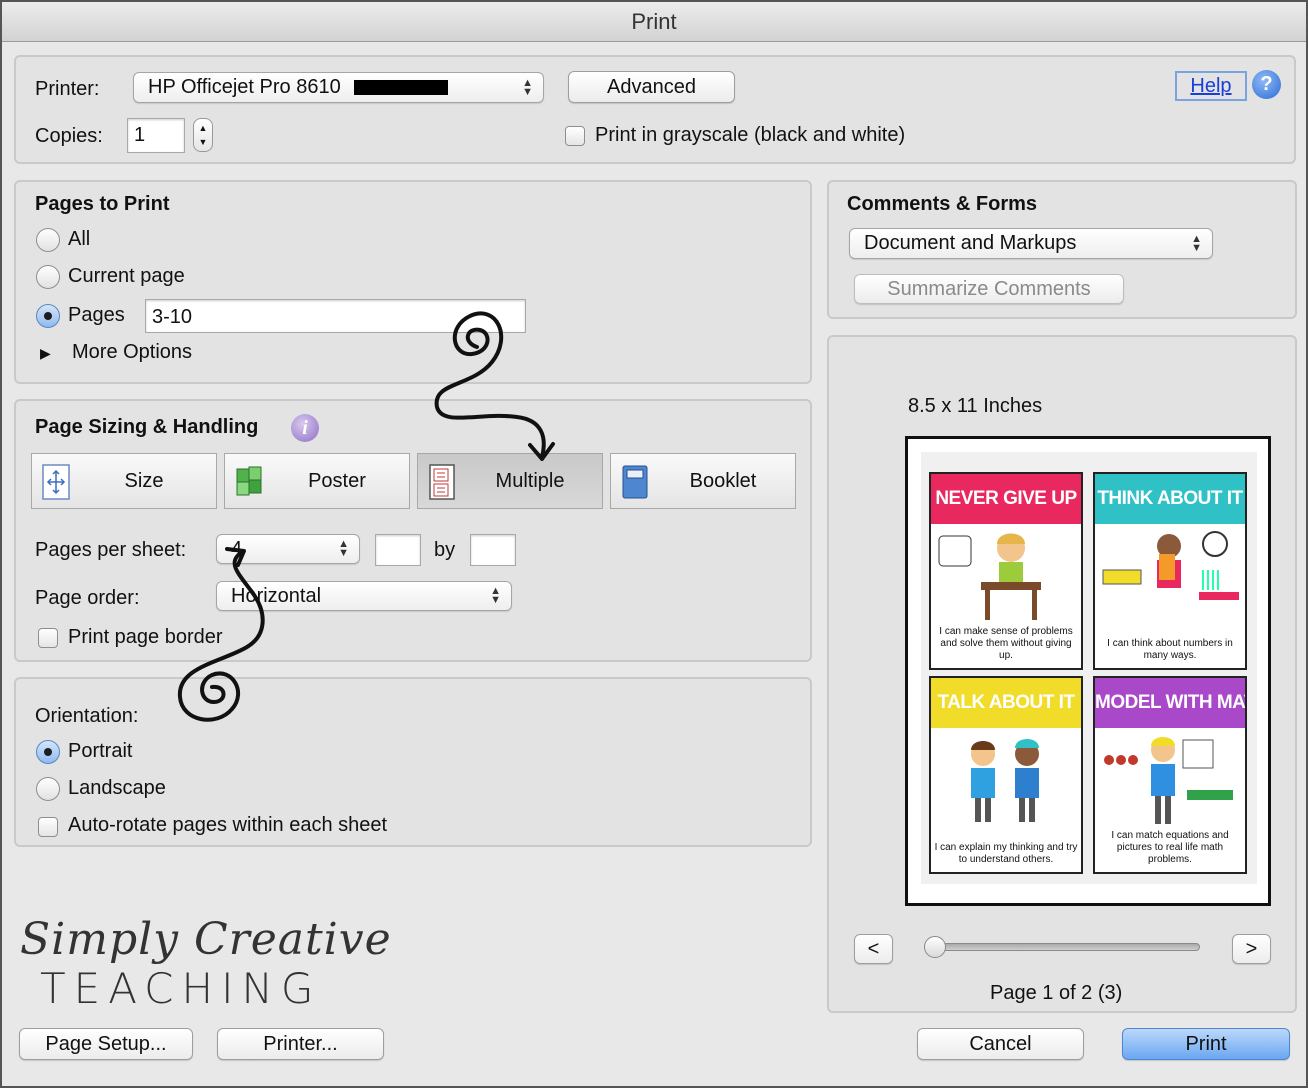  What do you see at coordinates (87, 598) in the screenshot?
I see `page-order-label: Page order:` at bounding box center [87, 598].